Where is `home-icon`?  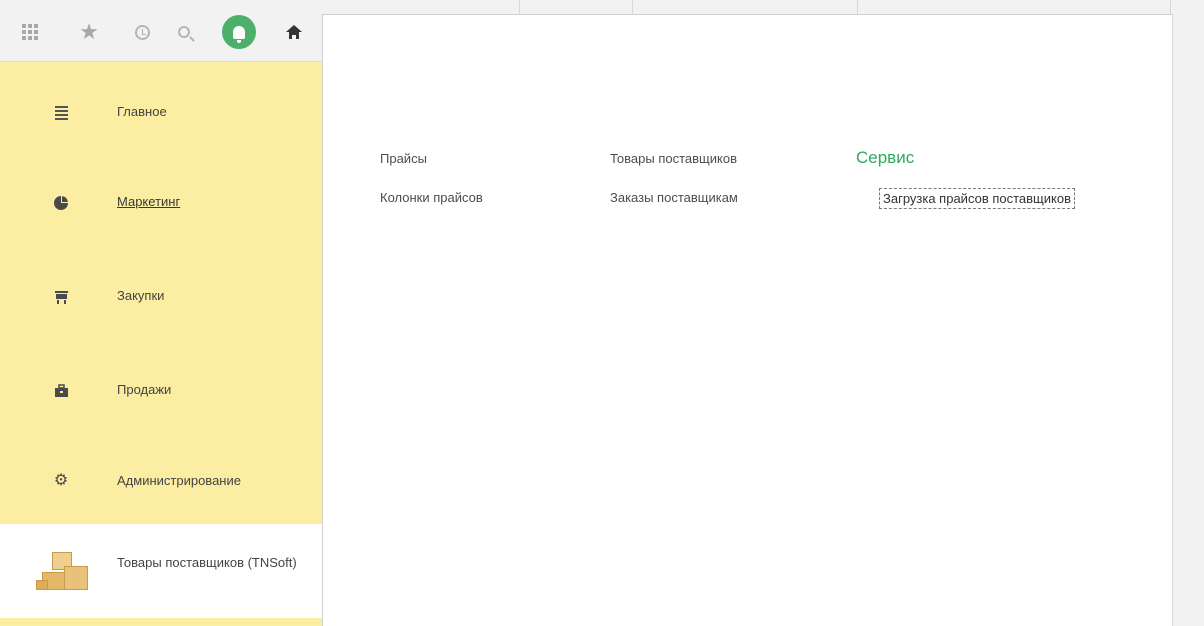
home-icon is located at coordinates (294, 32).